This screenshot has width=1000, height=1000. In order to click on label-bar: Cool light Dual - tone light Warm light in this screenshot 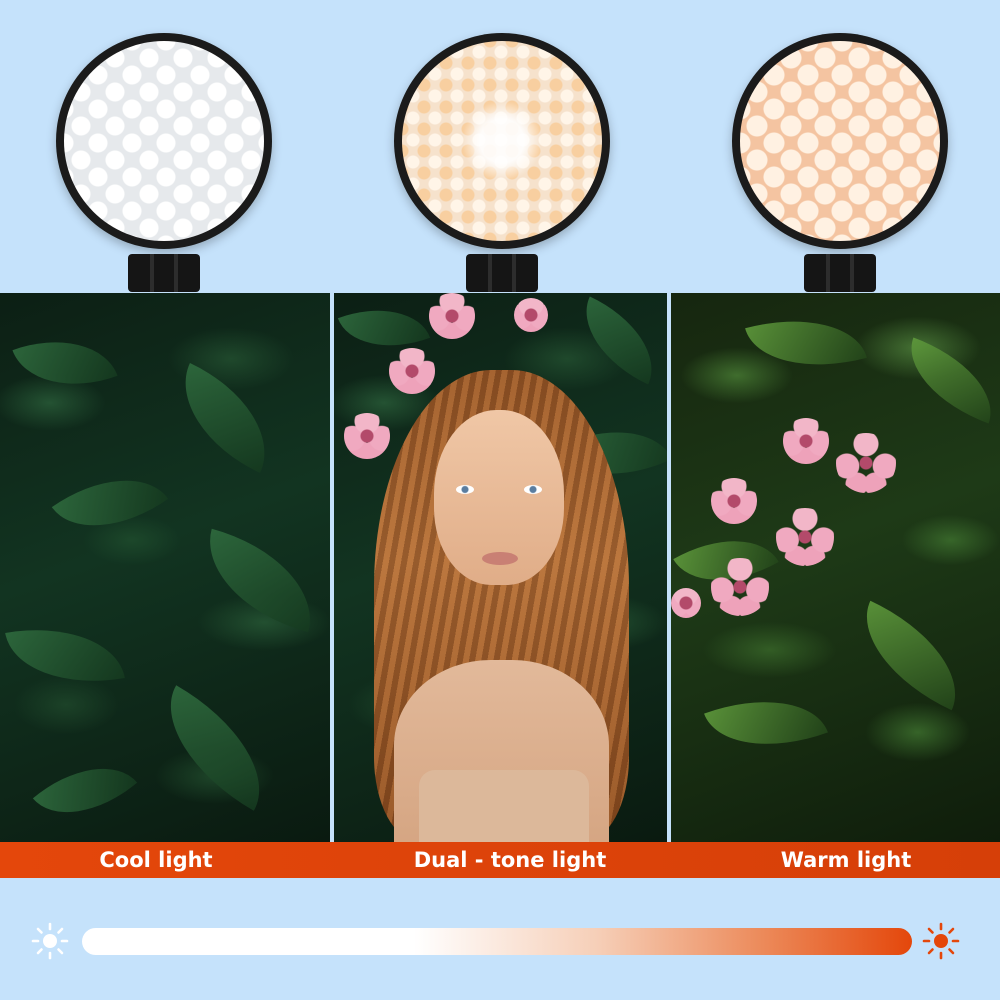, I will do `click(500, 860)`.